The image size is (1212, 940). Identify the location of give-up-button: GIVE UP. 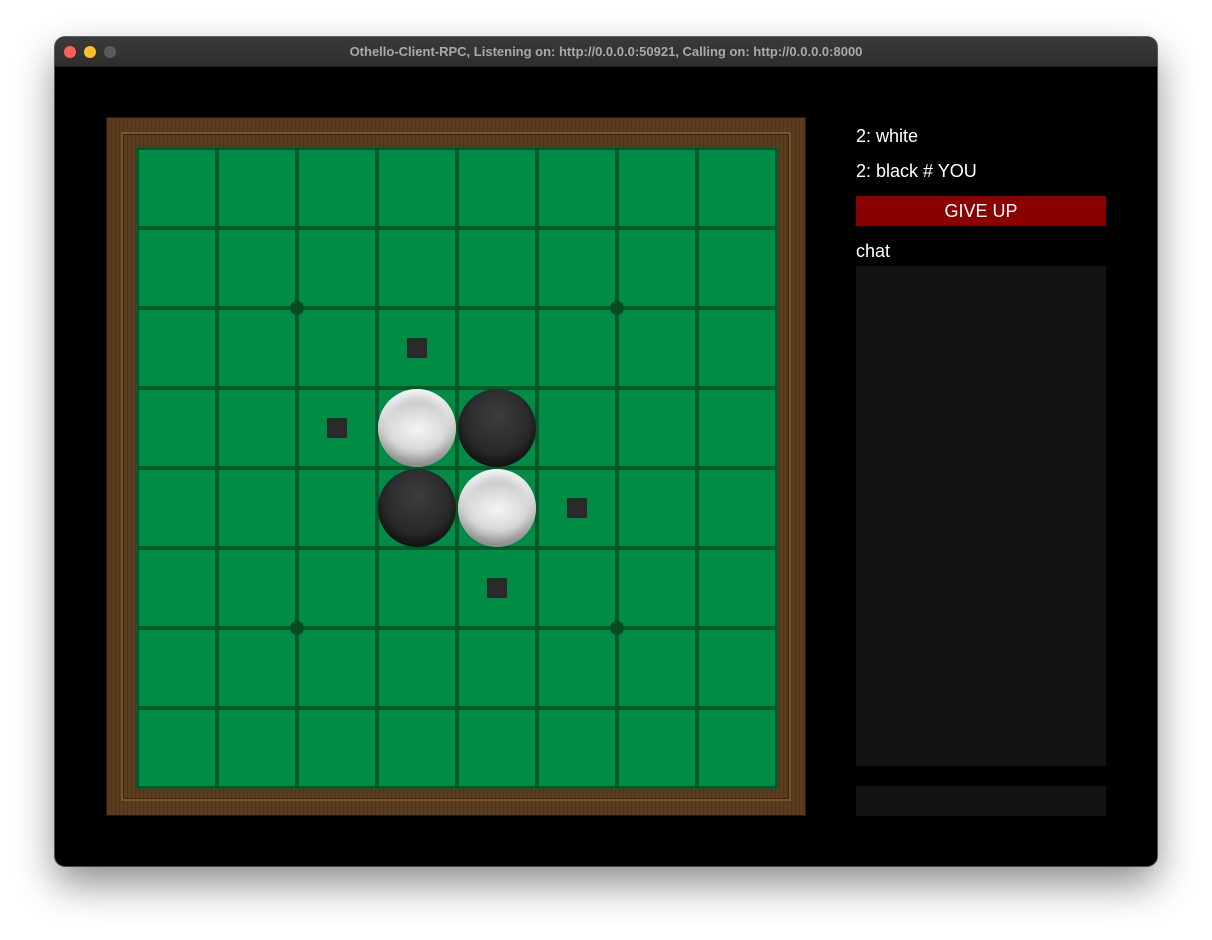
(981, 211).